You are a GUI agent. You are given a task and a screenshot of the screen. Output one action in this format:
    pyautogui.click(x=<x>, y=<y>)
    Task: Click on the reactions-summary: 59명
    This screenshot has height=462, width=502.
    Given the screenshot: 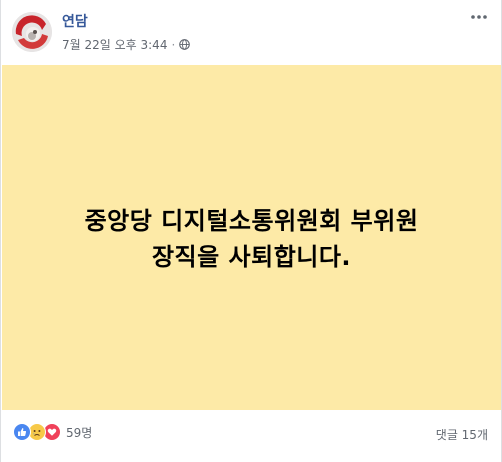 What is the action you would take?
    pyautogui.click(x=52, y=432)
    